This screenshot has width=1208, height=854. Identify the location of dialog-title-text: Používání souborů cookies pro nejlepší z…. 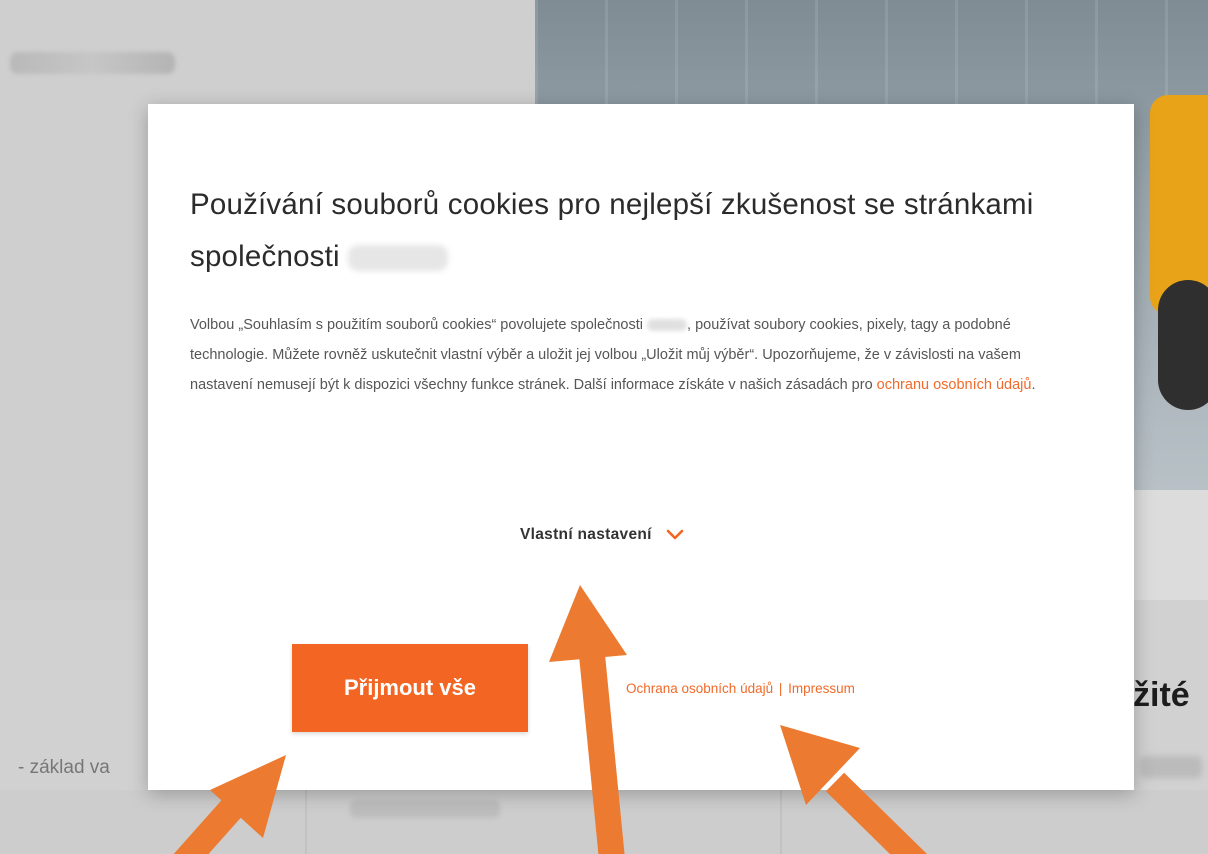
(612, 230).